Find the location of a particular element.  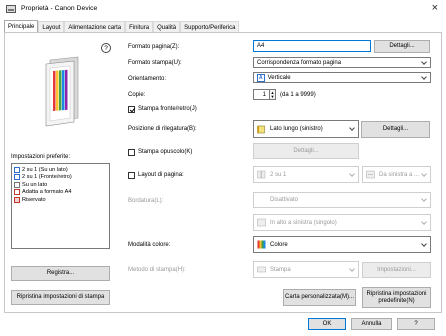

list-item: 2 su 1 (Su un lato) is located at coordinates (60, 170).